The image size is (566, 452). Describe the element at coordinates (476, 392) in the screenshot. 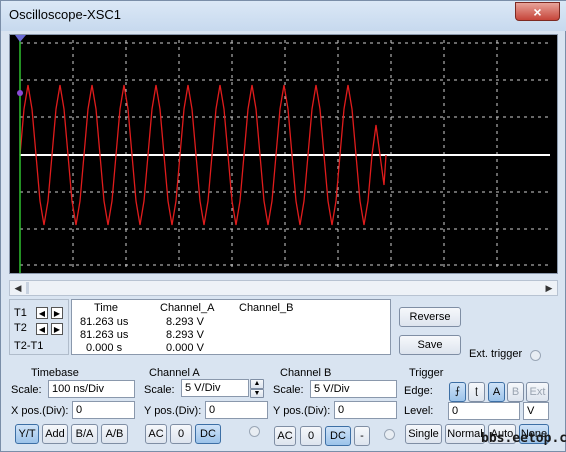

I see `falling-edge-icon: ʈ` at that location.